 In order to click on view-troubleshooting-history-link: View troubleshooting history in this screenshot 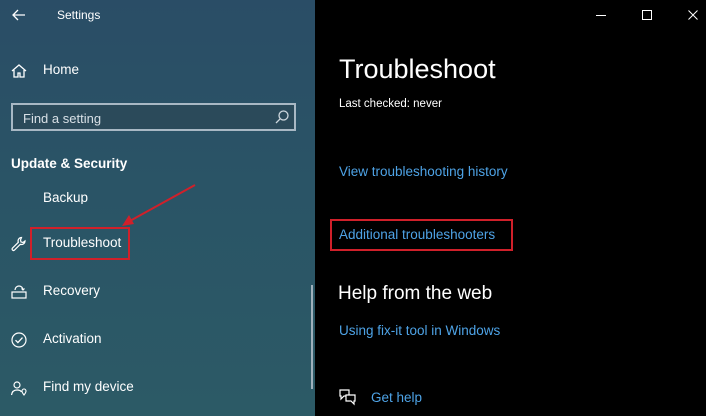, I will do `click(423, 171)`.